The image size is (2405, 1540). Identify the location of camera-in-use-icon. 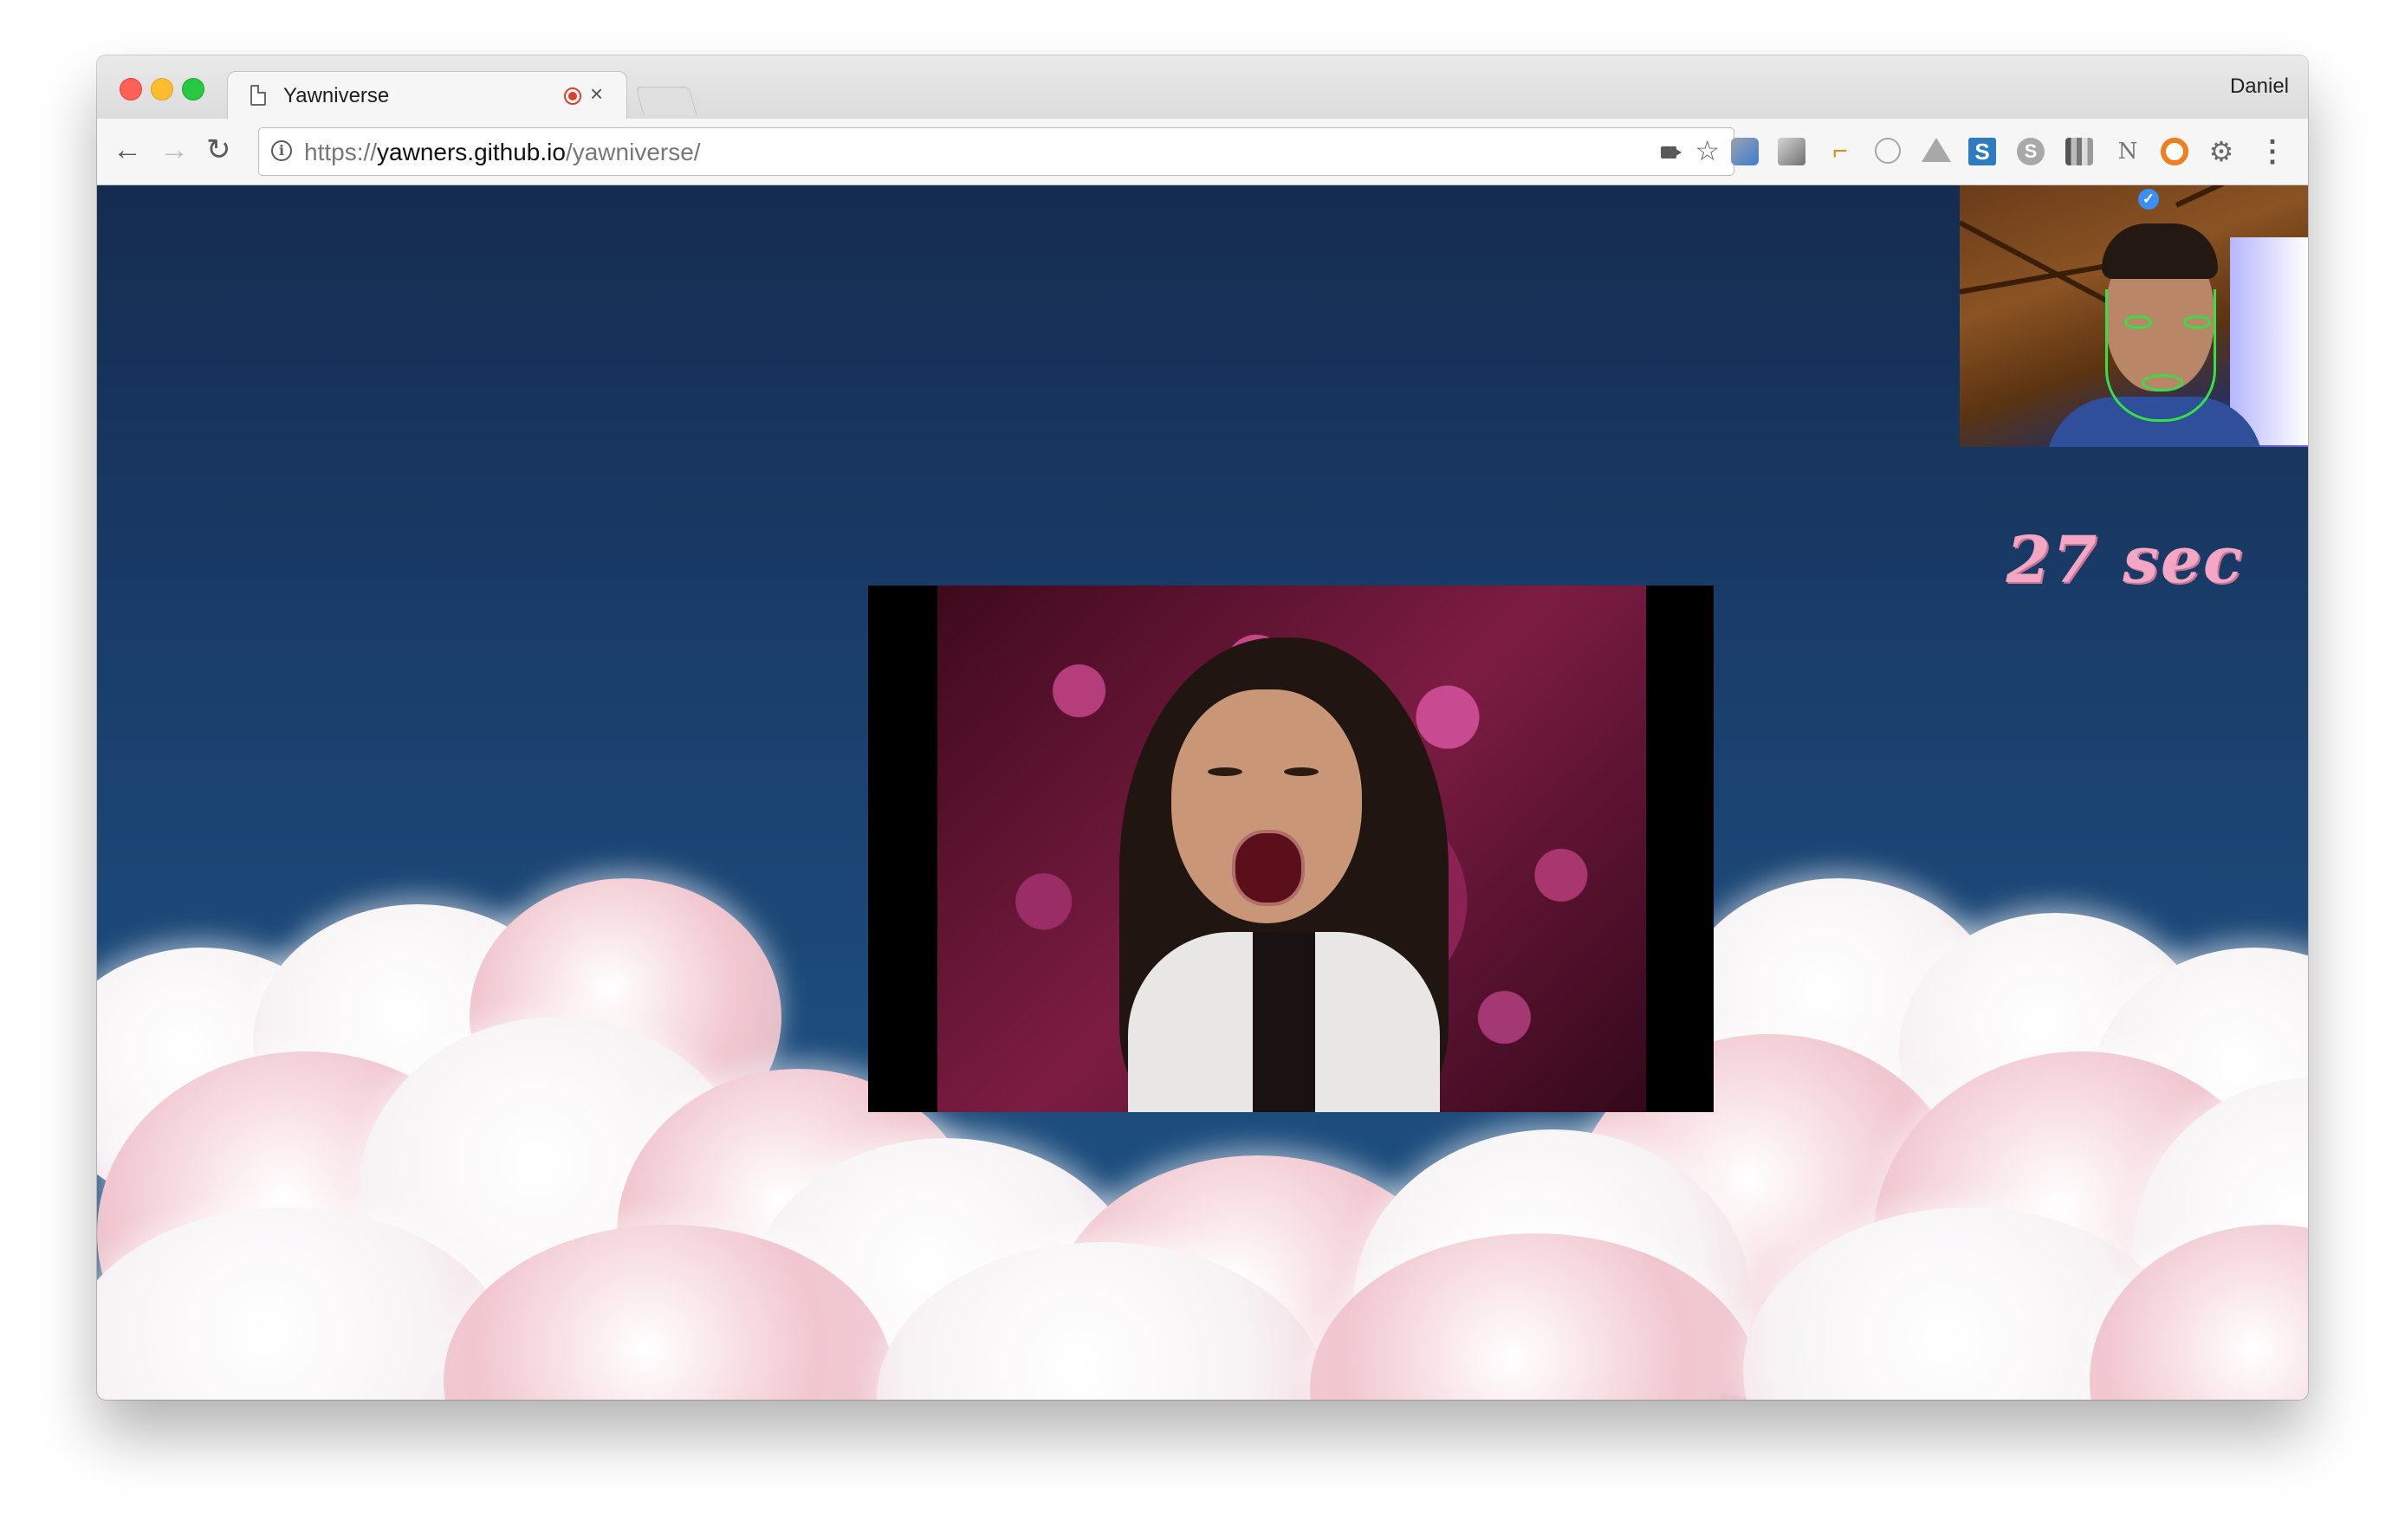
(1668, 152).